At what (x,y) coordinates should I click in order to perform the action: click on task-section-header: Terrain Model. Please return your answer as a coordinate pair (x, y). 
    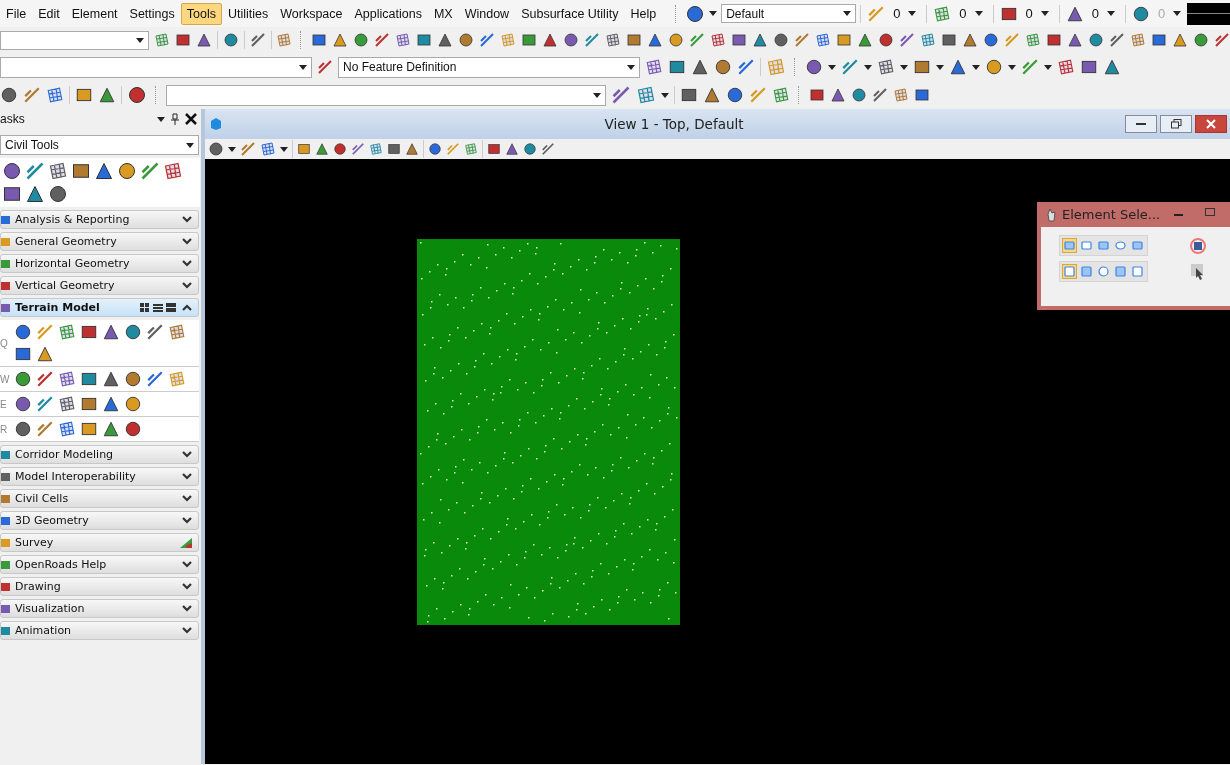
    Looking at the image, I should click on (99, 307).